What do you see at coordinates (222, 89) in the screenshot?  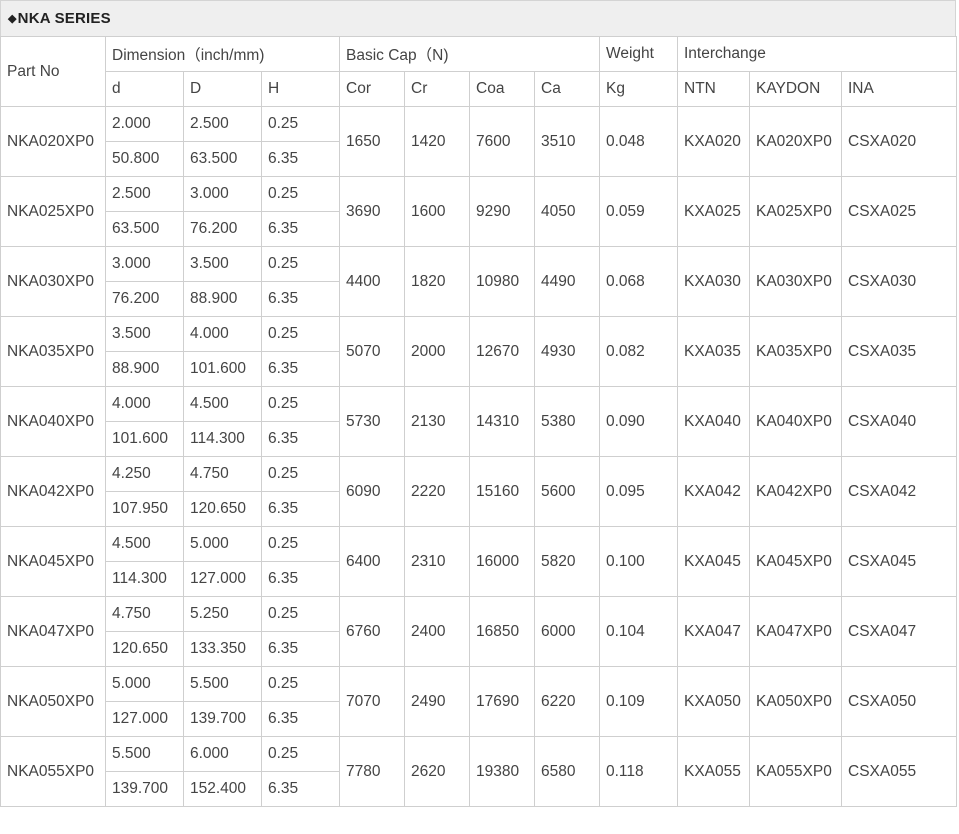 I see `header-D: D` at bounding box center [222, 89].